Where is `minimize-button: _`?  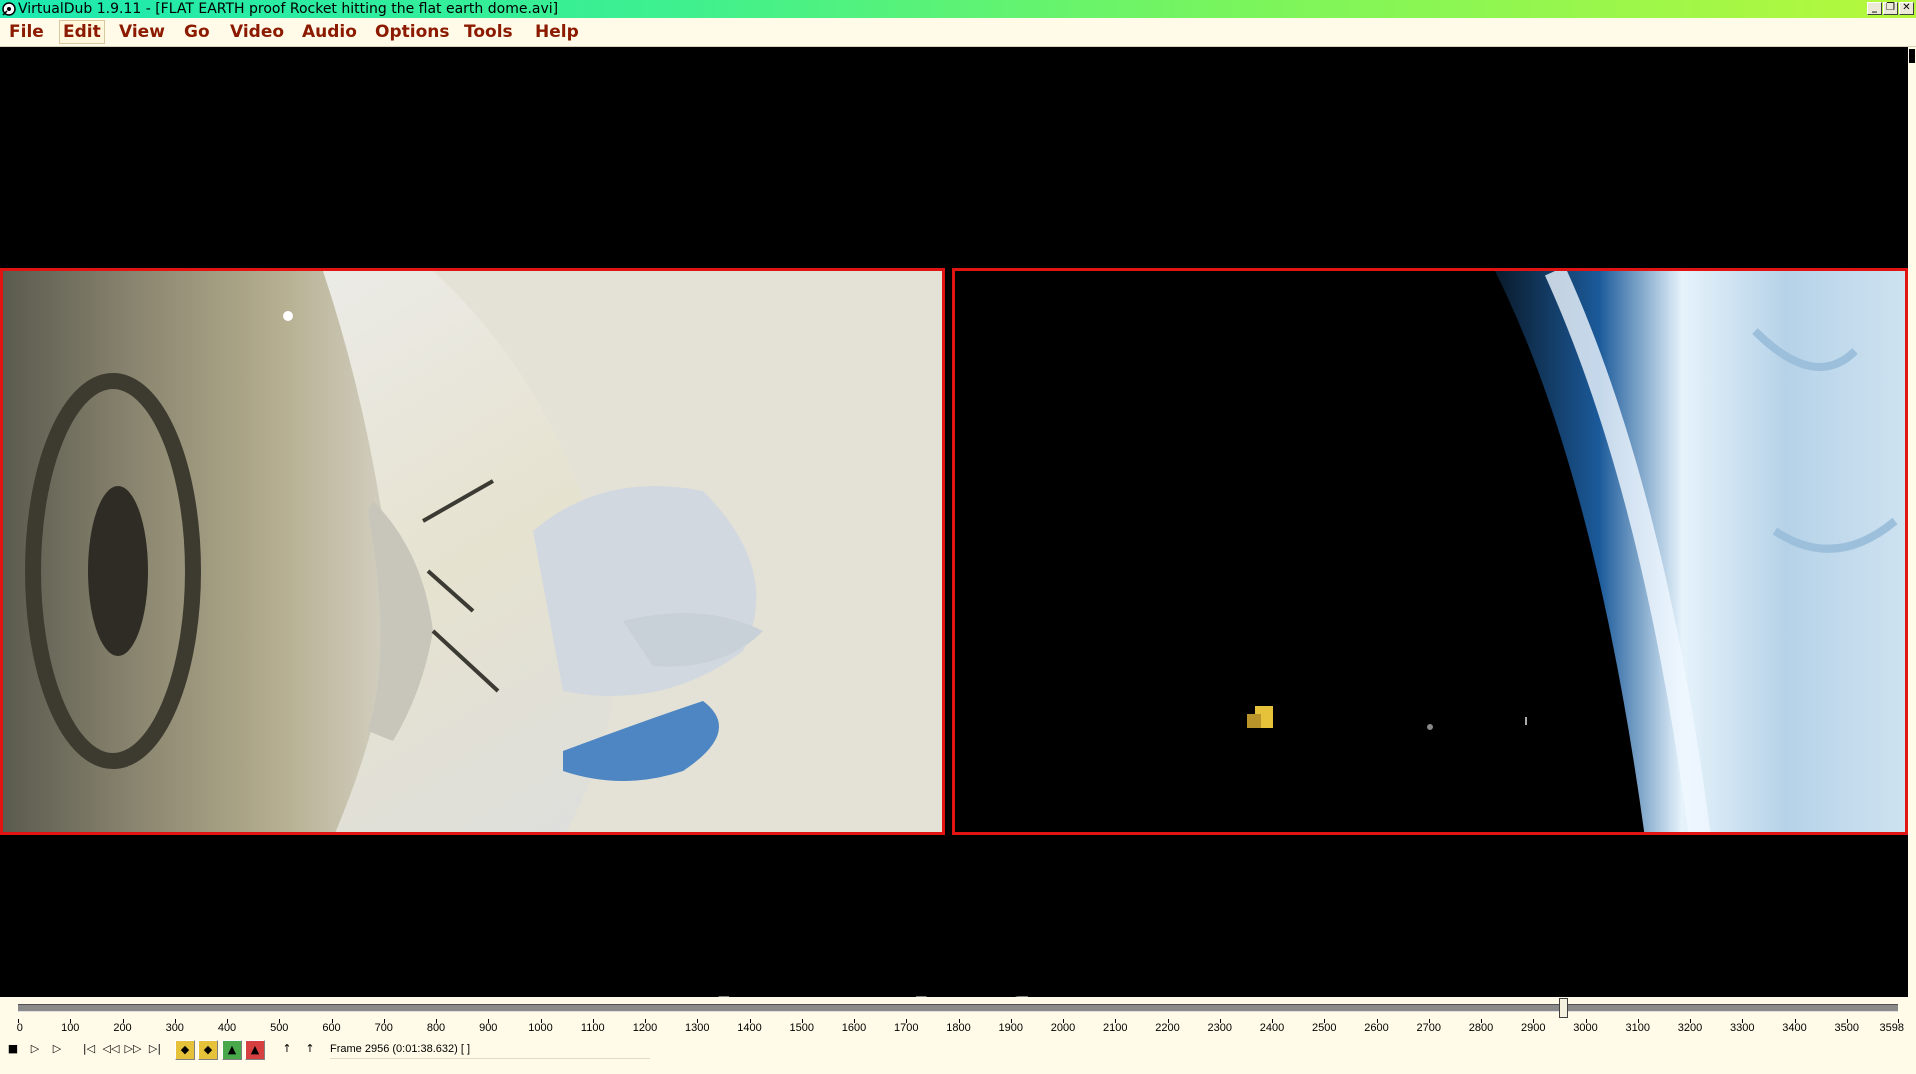 minimize-button: _ is located at coordinates (1874, 8).